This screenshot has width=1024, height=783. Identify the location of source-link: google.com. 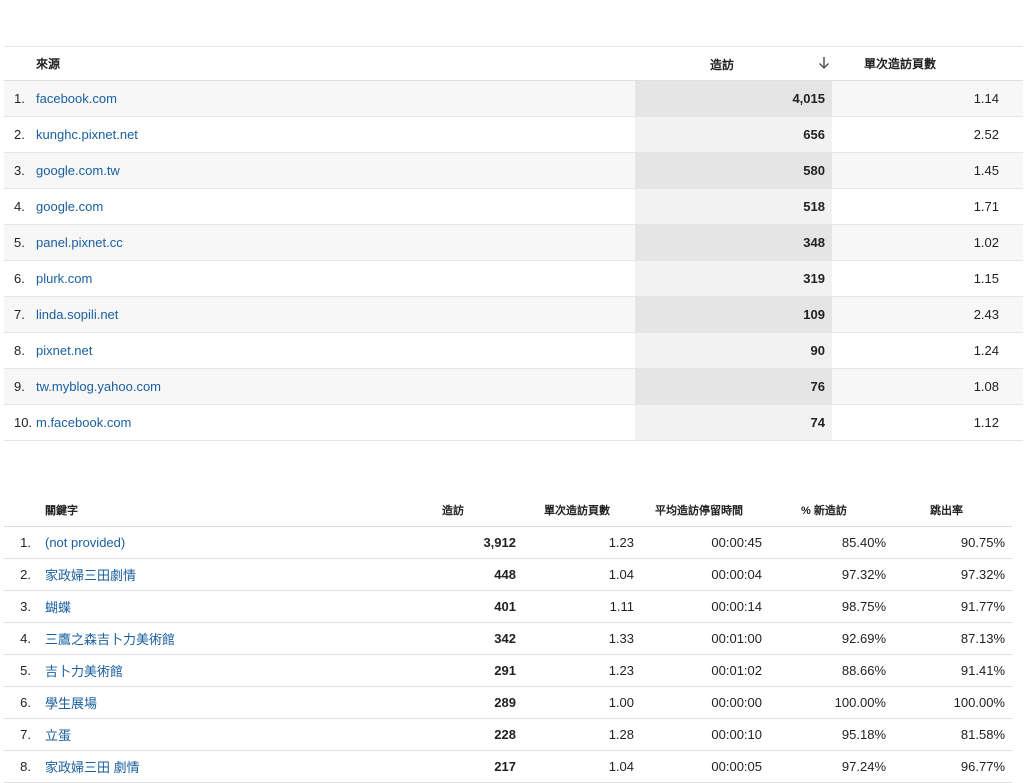
(69, 206).